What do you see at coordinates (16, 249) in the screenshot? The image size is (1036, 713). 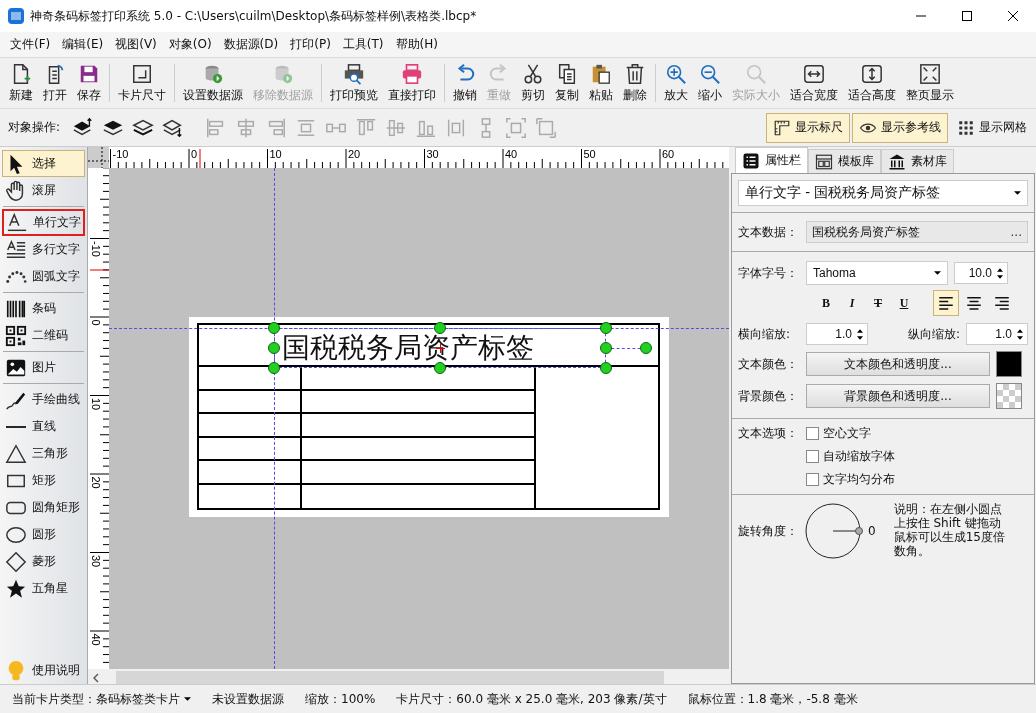 I see `multiline-text-icon` at bounding box center [16, 249].